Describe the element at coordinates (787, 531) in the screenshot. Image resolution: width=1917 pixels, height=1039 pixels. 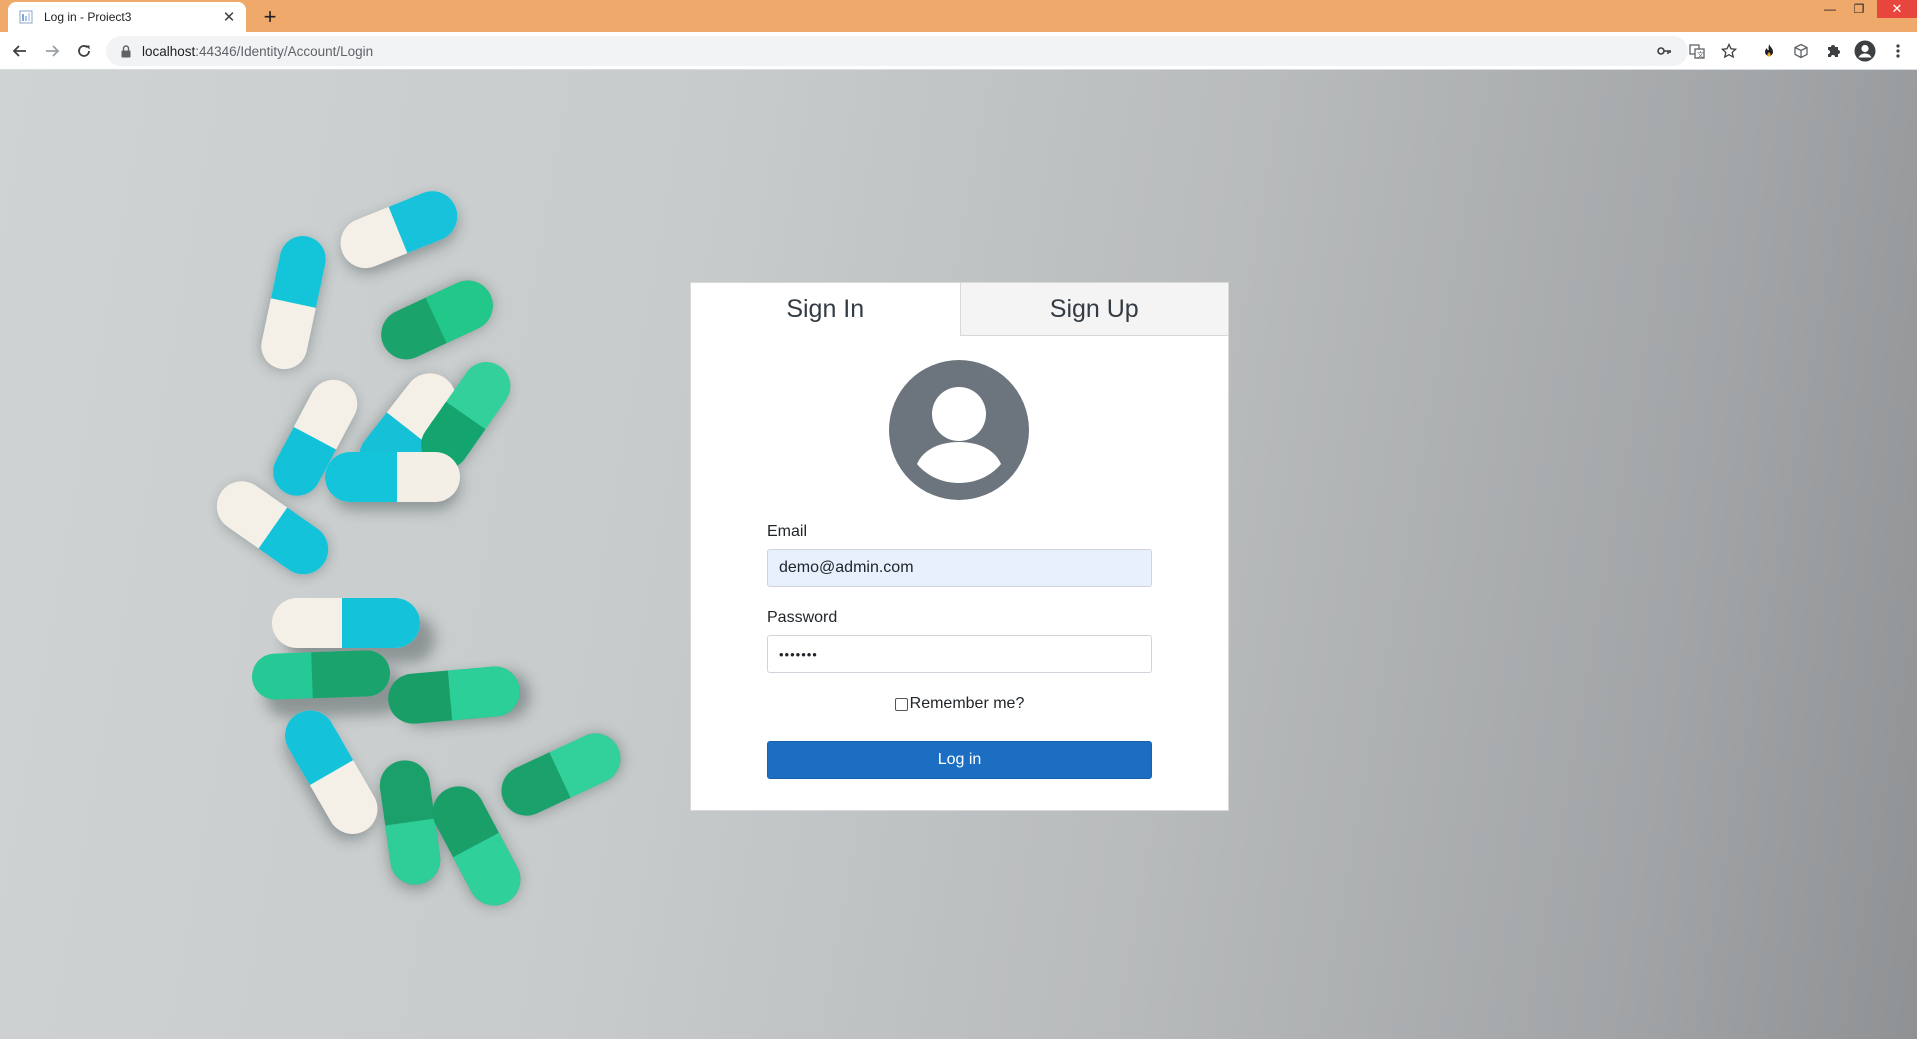
I see `email-label: Email` at that location.